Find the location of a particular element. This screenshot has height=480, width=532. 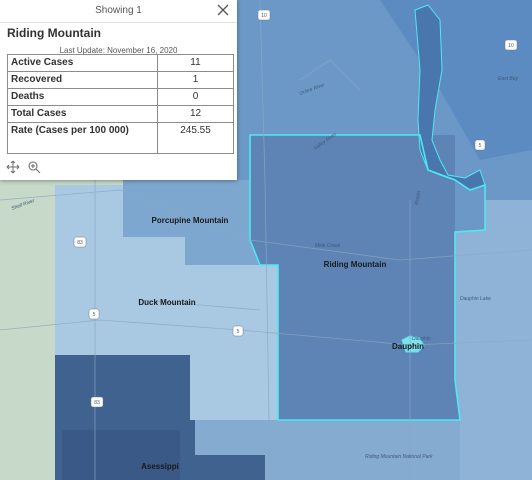

table-row: Active Cases 11 is located at coordinates (120, 63).